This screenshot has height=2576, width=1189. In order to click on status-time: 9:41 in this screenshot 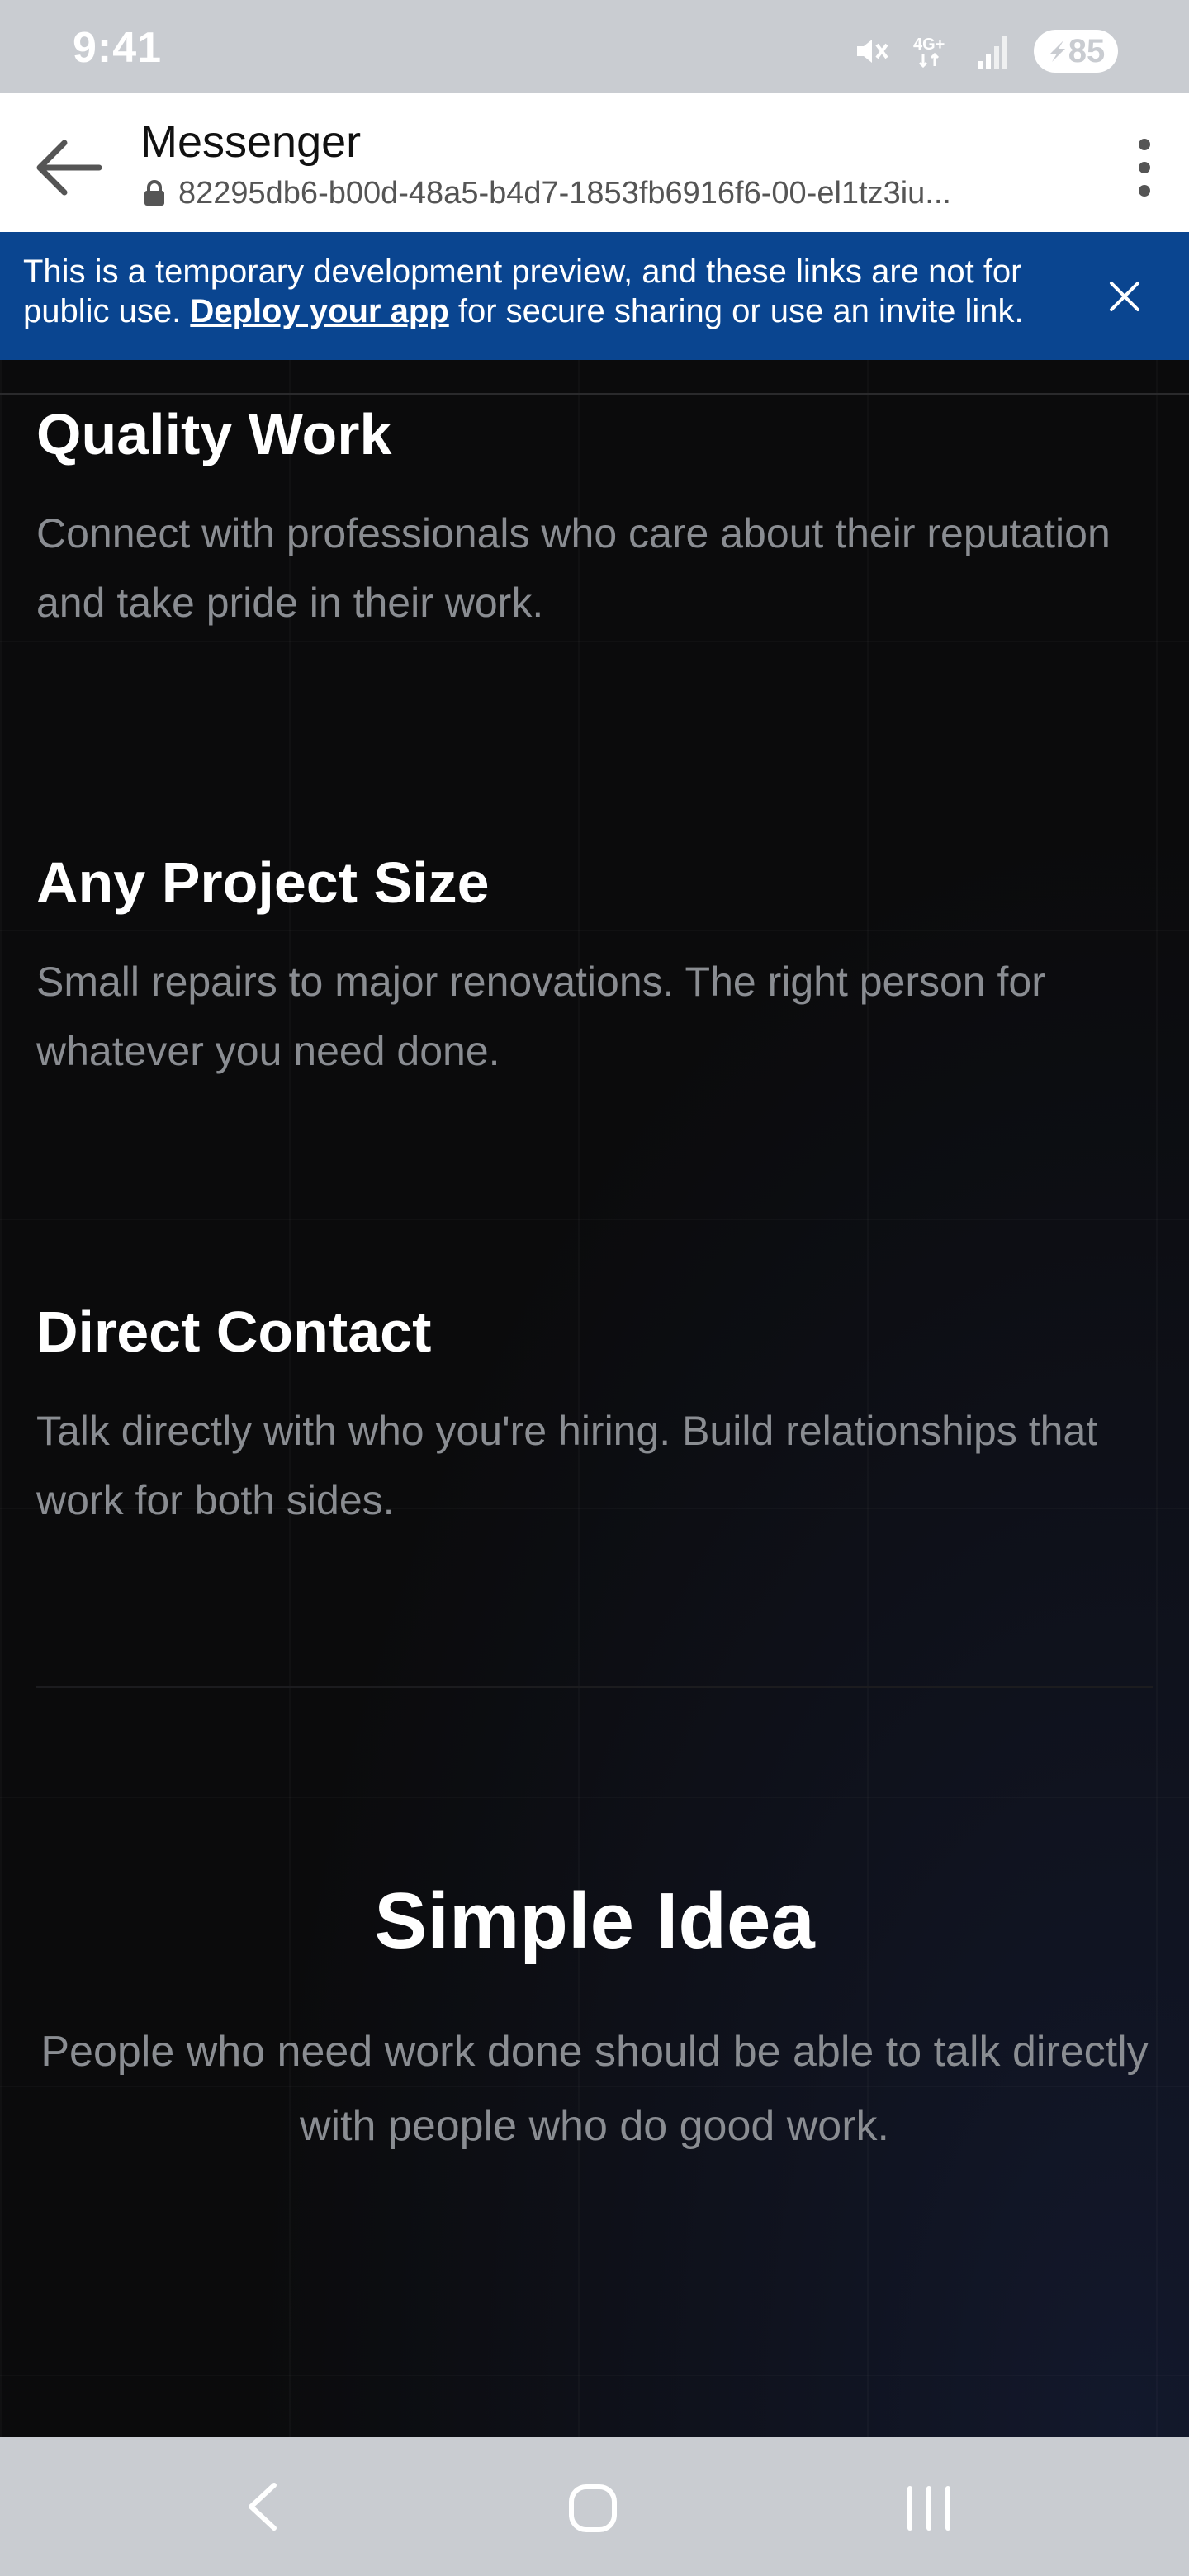, I will do `click(118, 48)`.